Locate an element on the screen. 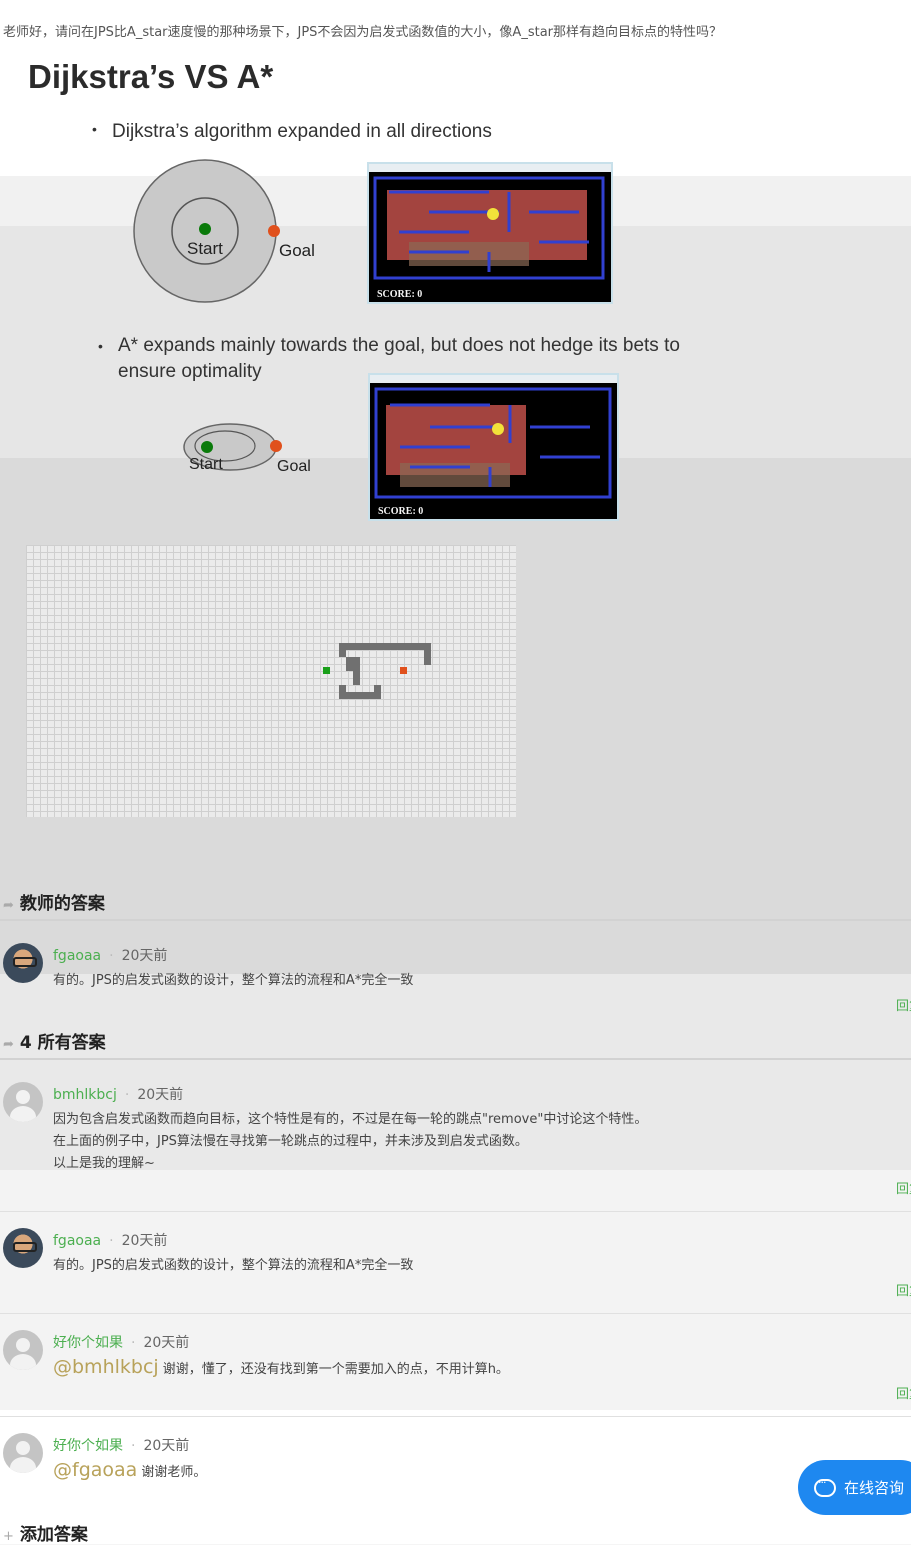 The height and width of the screenshot is (1545, 911). answer-text: @bmhlkbcj 谢谢，懂了，还没有找到第一个需要加入的点，不用计算h。 is located at coordinates (281, 1368).